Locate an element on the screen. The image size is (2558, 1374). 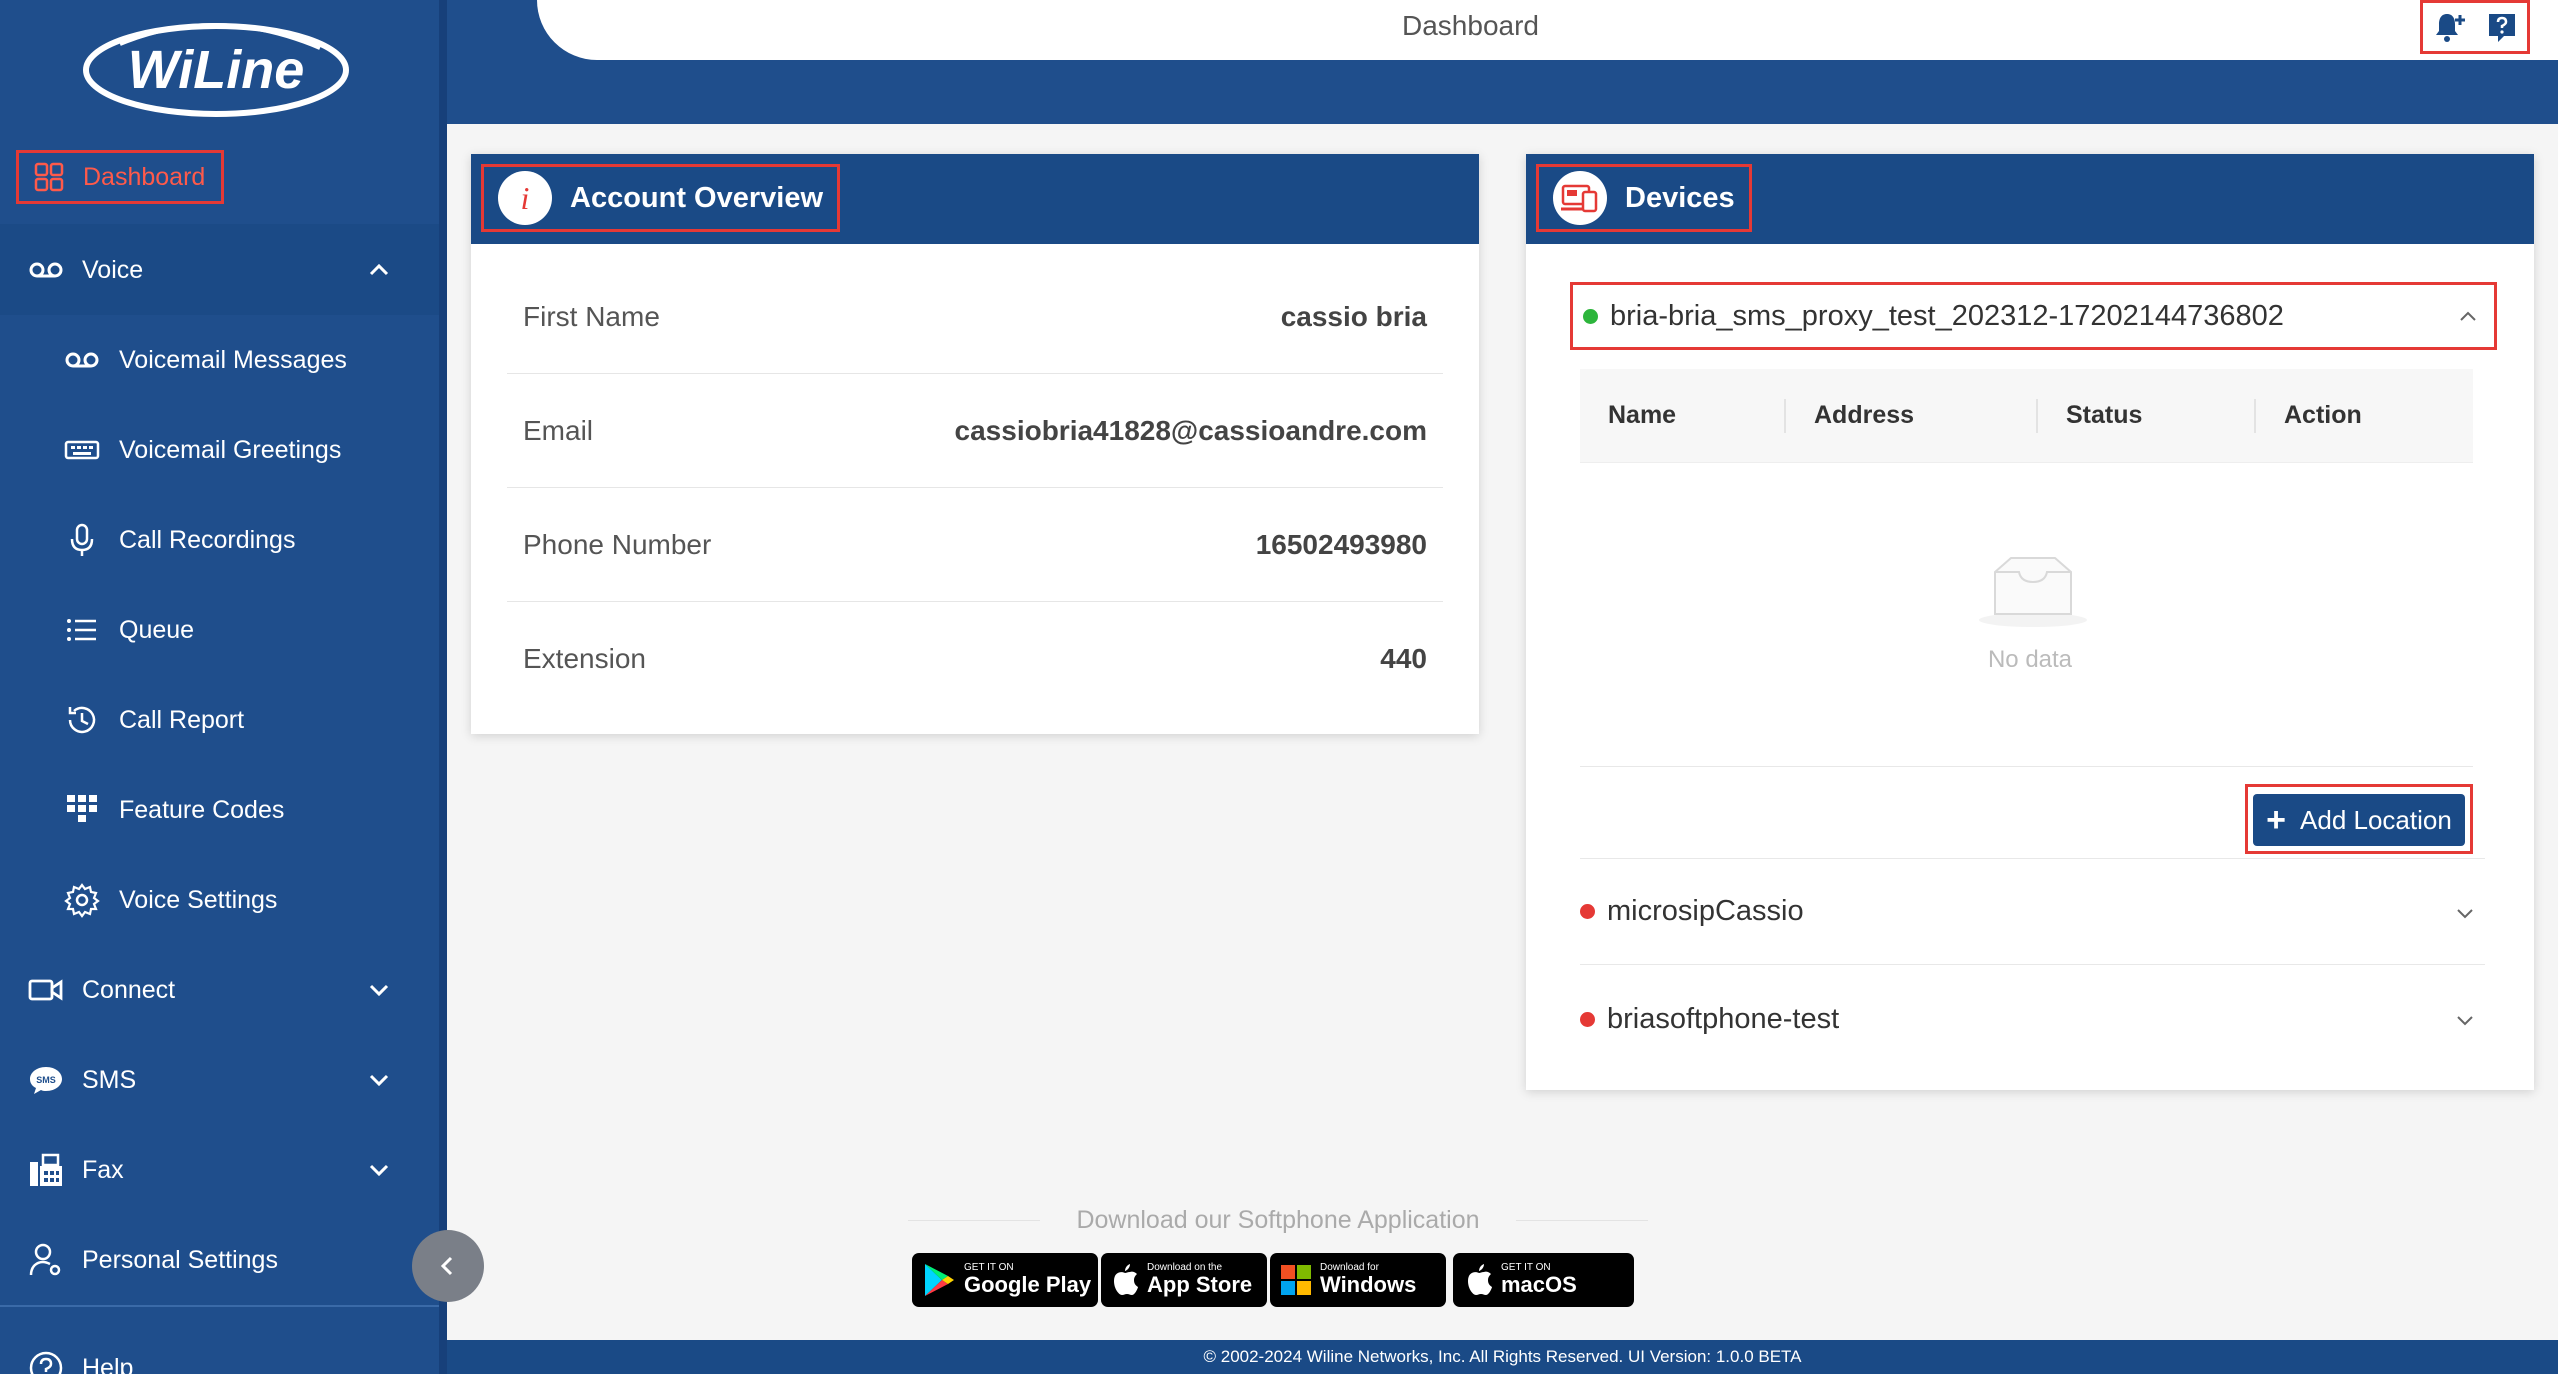
help-circle-icon is located at coordinates (46, 1362).